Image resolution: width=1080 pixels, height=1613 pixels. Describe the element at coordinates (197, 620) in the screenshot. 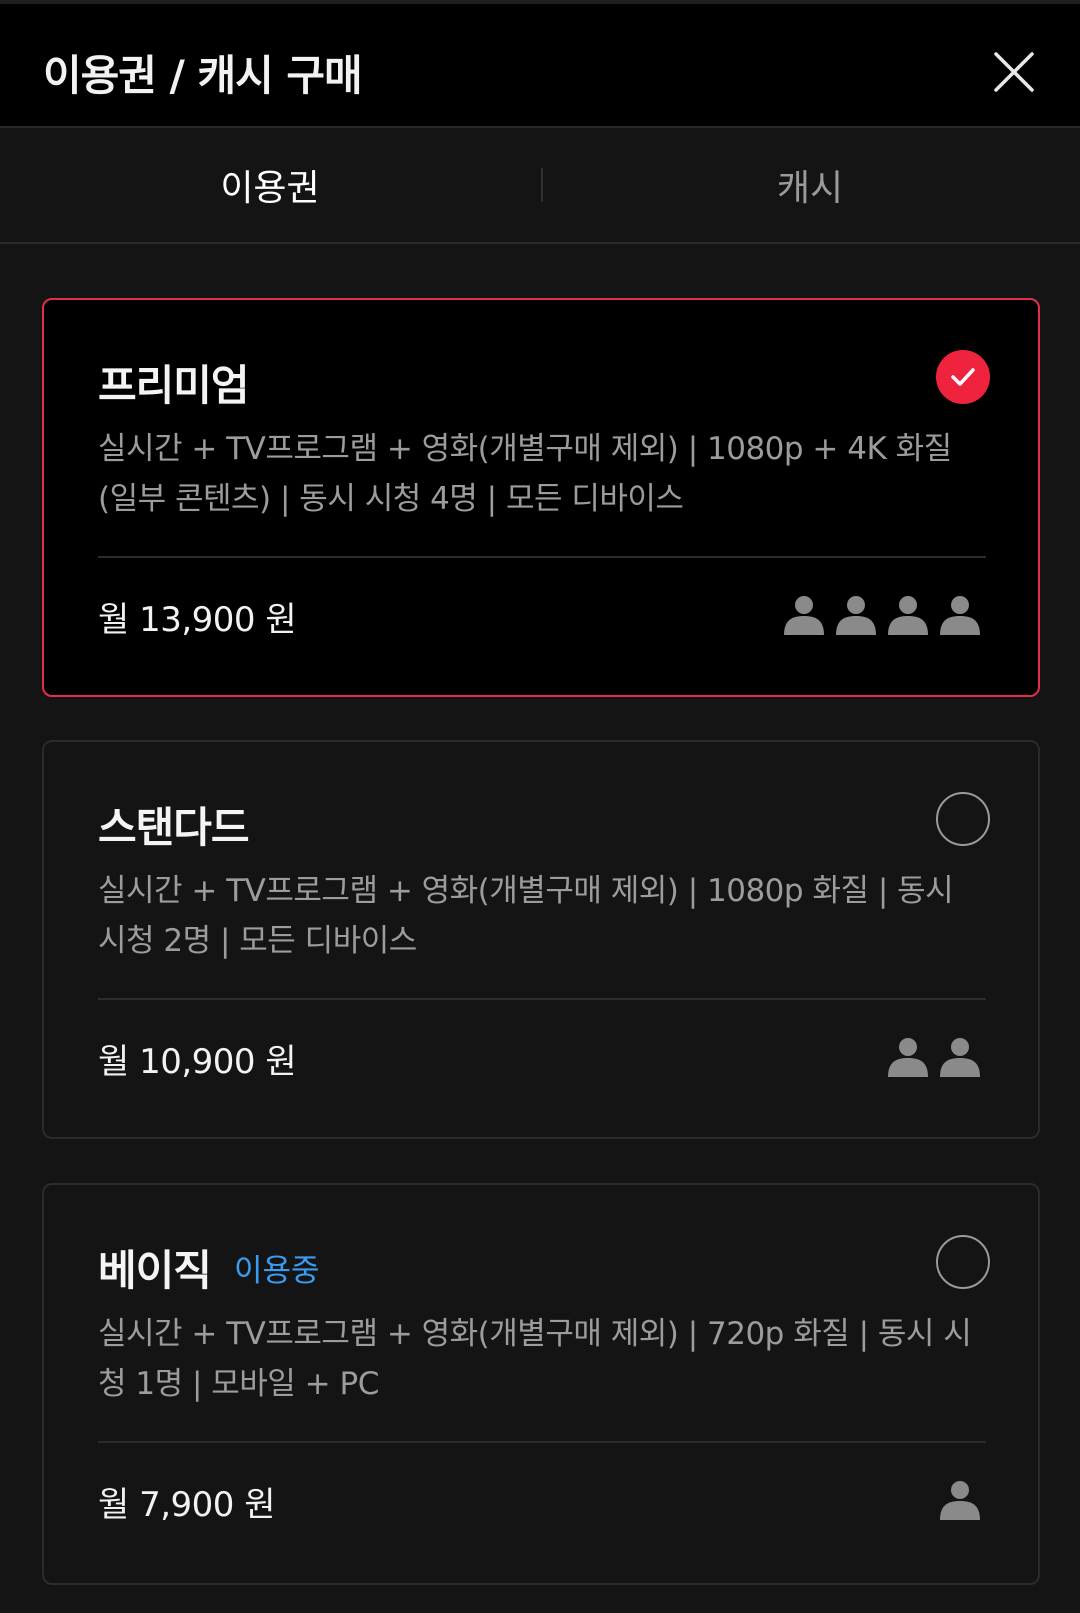

I see `plan-price: 월 13,900 원` at that location.